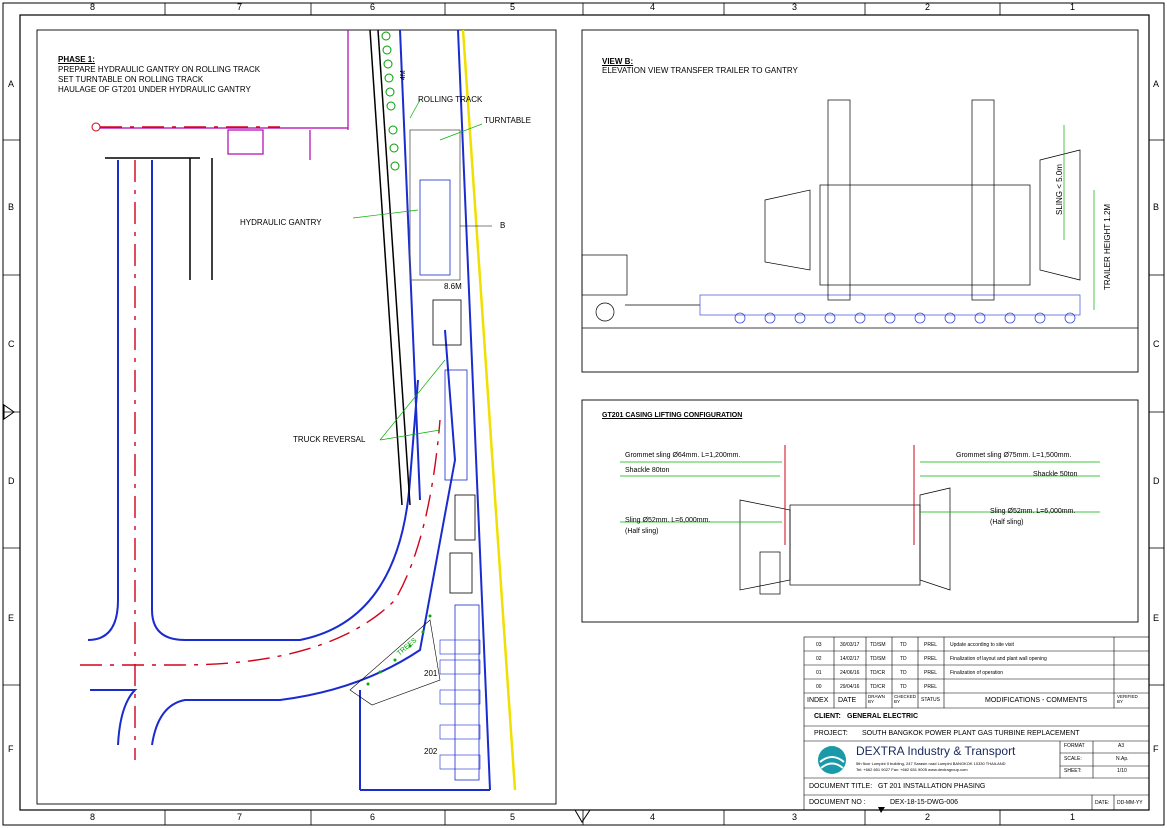 The width and height of the screenshot is (1167, 828). I want to click on col-label-bottom: 5, so click(513, 817).